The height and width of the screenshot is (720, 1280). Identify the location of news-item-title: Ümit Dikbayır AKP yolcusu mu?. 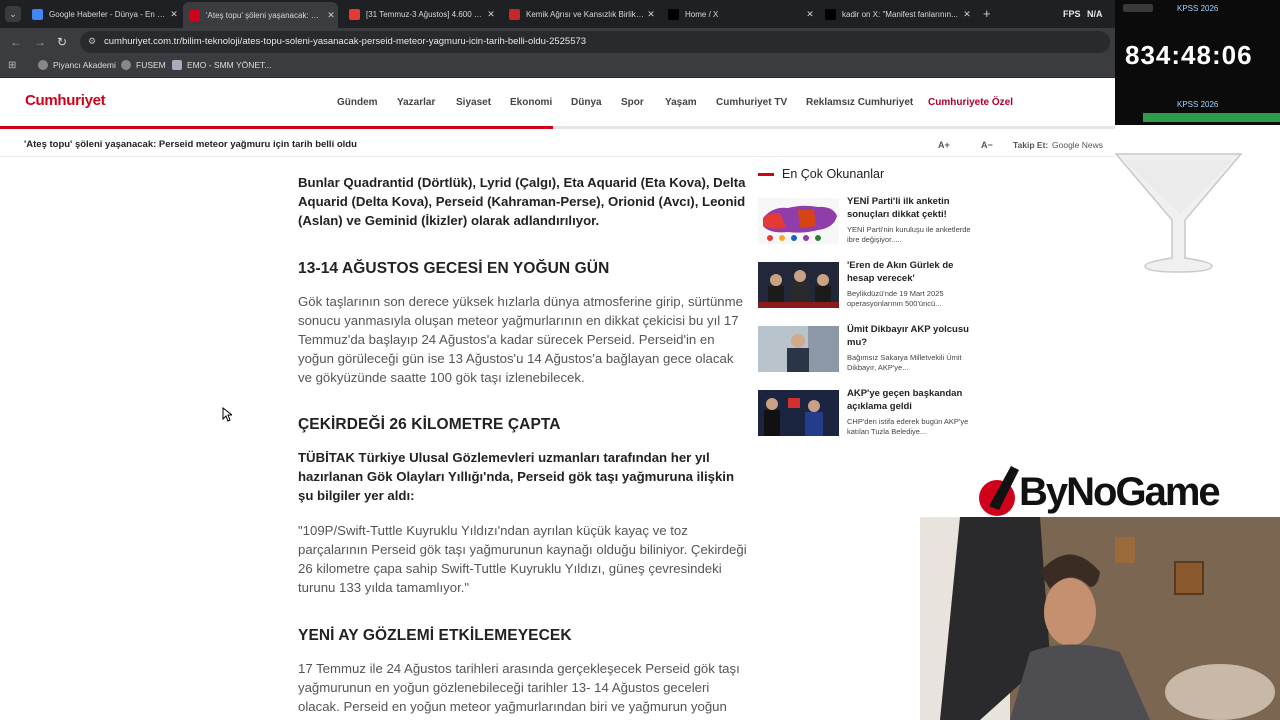
(909, 336).